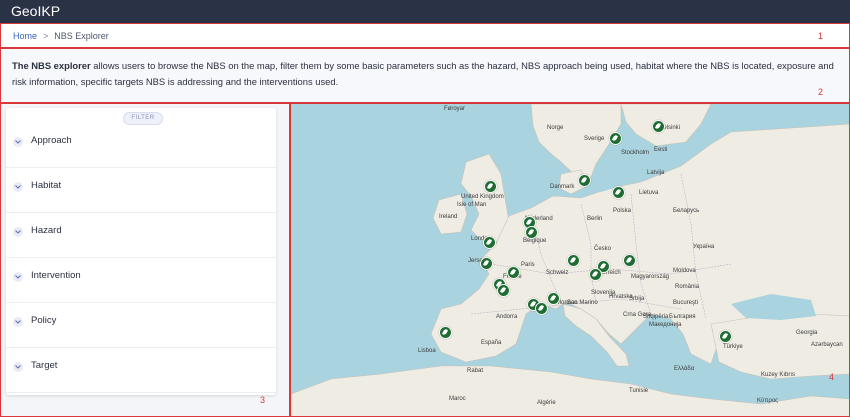 This screenshot has width=850, height=417. Describe the element at coordinates (141, 235) in the screenshot. I see `filter-item-hazard: Hazard` at that location.